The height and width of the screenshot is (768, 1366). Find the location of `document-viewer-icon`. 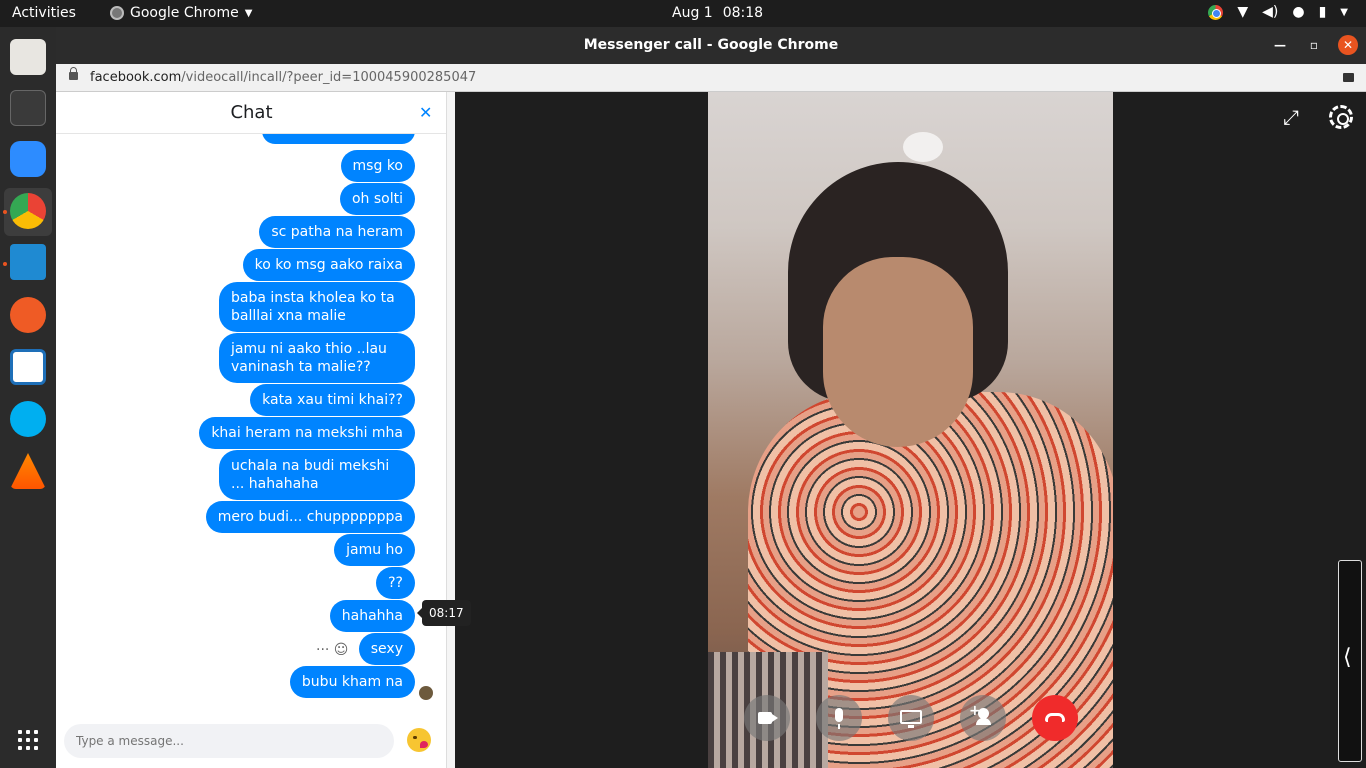

document-viewer-icon is located at coordinates (28, 367).